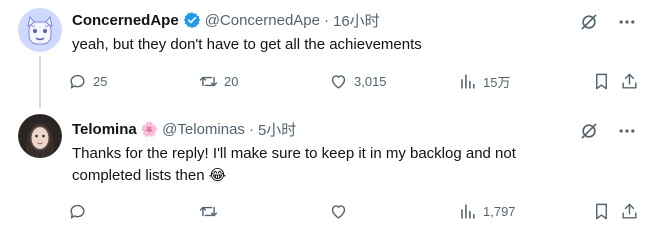  I want to click on like-button: 3,015, so click(358, 81).